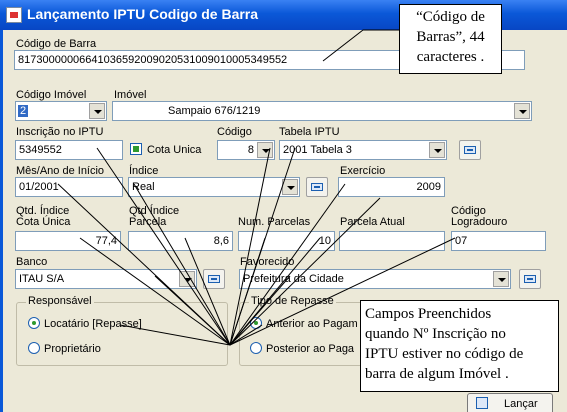 This screenshot has width=567, height=412. What do you see at coordinates (286, 241) in the screenshot?
I see `num-parcelas-input: 10` at bounding box center [286, 241].